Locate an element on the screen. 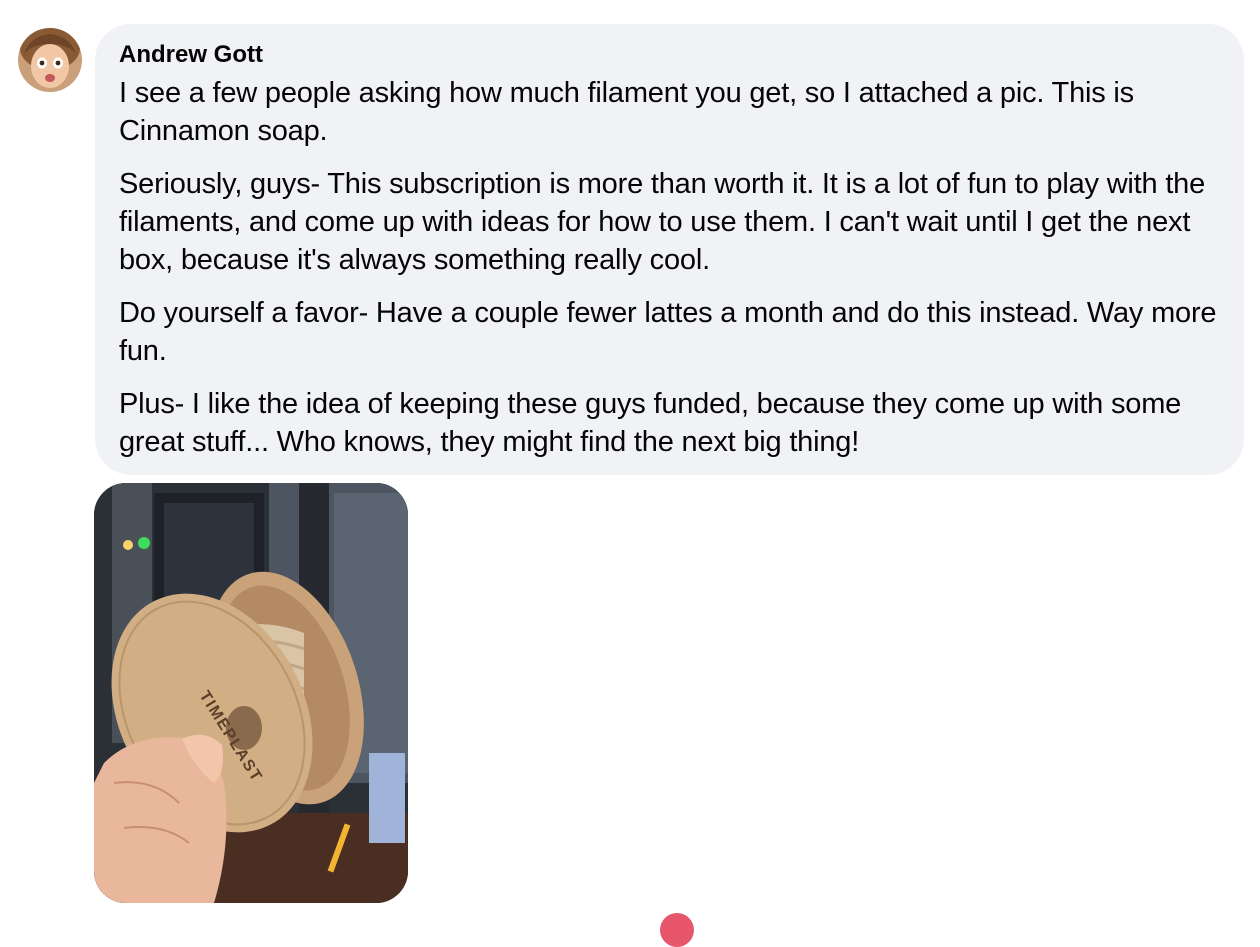  filament-spool-photo: TIMEPLAST is located at coordinates (251, 693).